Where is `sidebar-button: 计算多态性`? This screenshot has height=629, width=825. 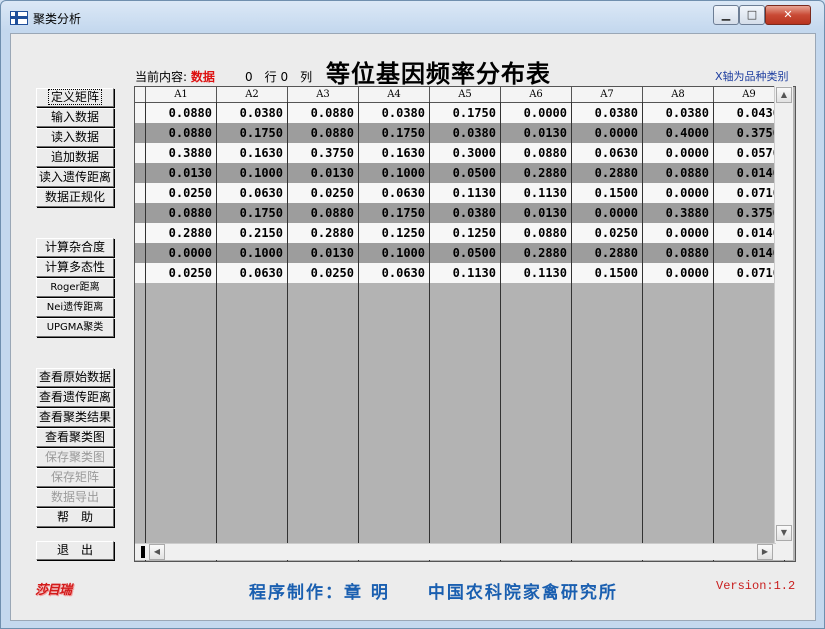
sidebar-button: 计算多态性 is located at coordinates (75, 267).